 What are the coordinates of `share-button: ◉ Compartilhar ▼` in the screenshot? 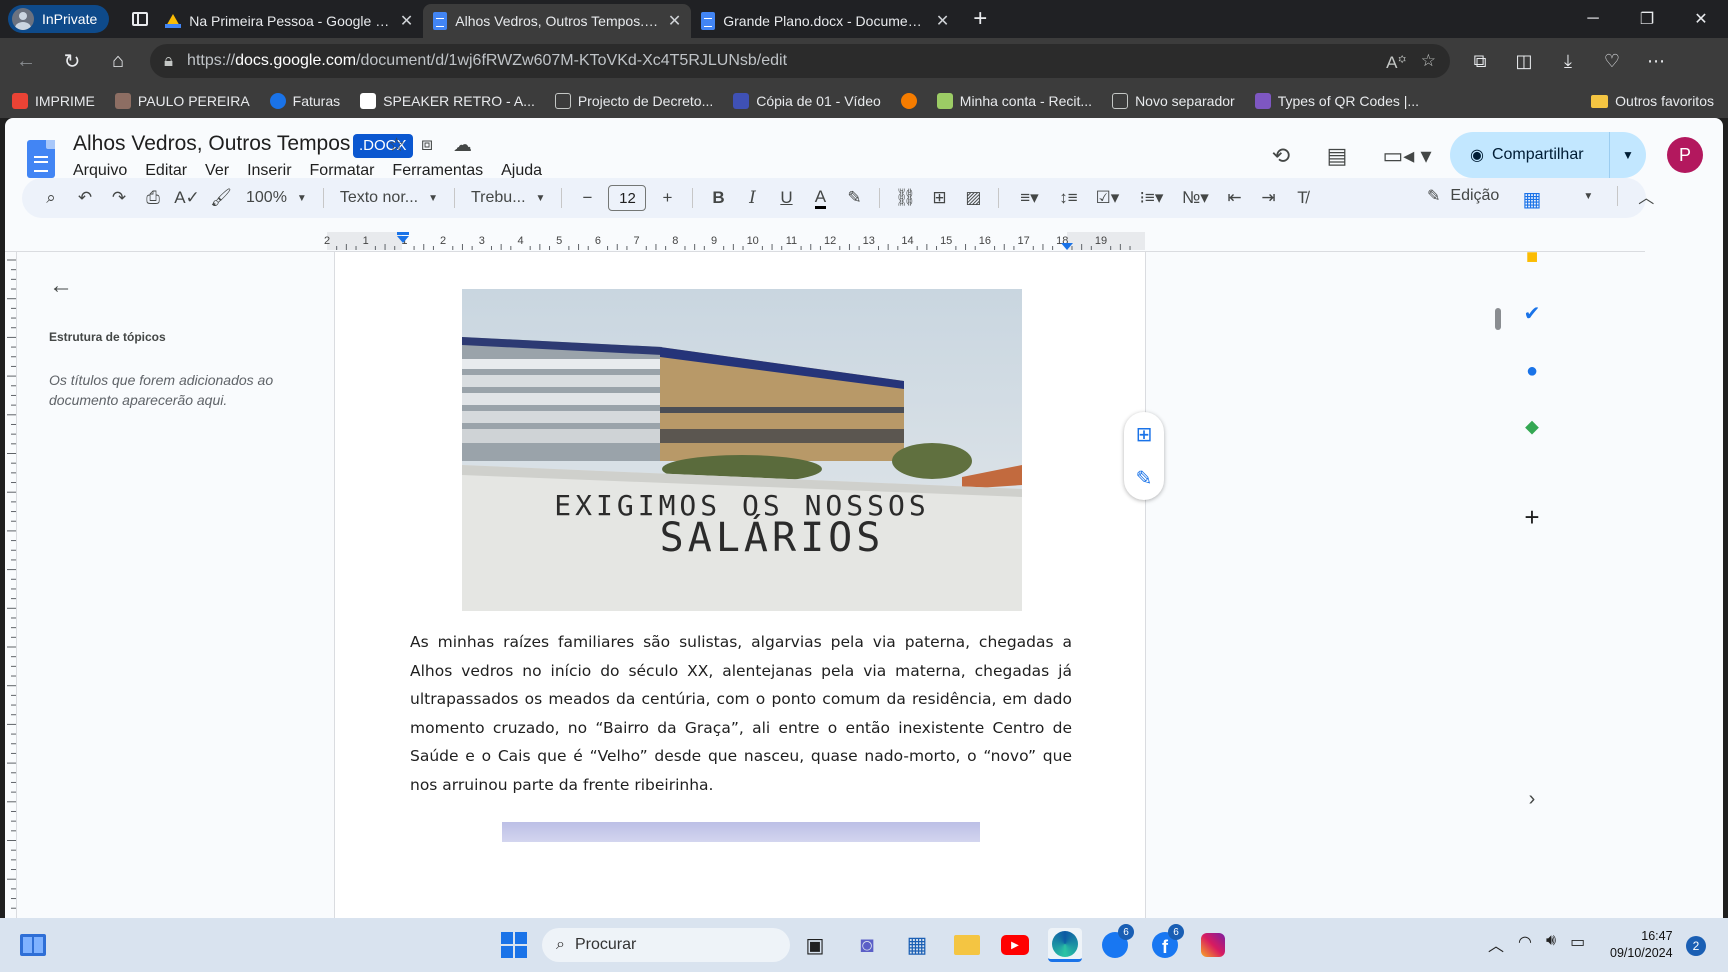 It's located at (1548, 155).